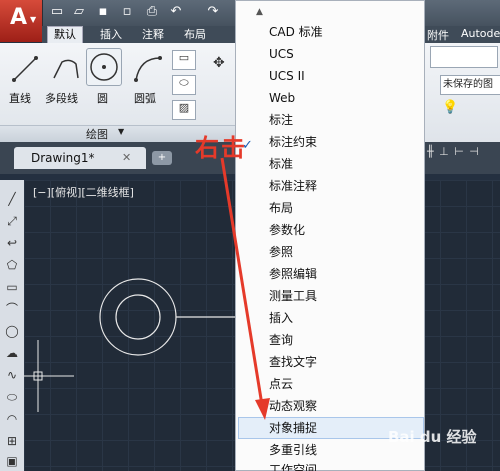 The image size is (500, 471). Describe the element at coordinates (432, 437) in the screenshot. I see `baidu-jingyan-watermark: Bai du 经验` at that location.